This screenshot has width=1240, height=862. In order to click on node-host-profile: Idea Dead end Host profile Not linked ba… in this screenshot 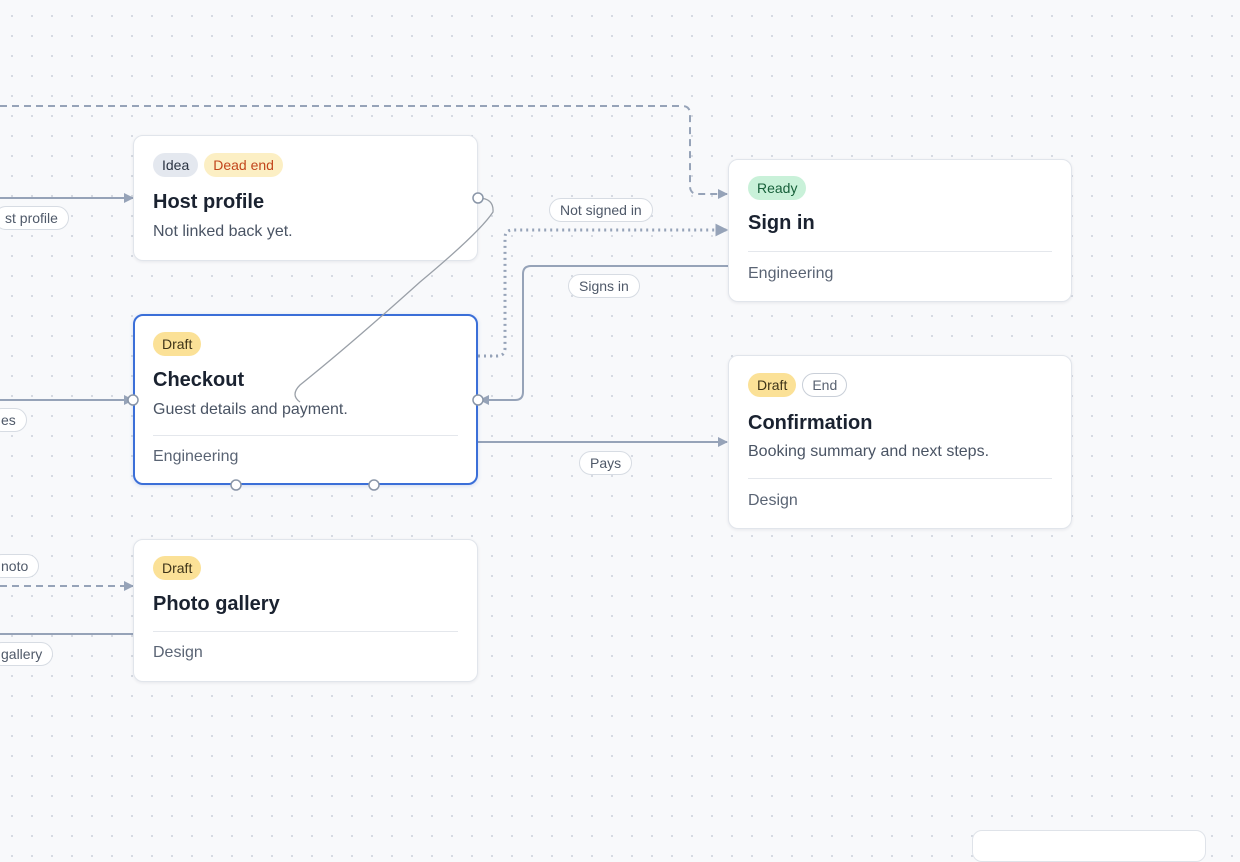, I will do `click(305, 198)`.